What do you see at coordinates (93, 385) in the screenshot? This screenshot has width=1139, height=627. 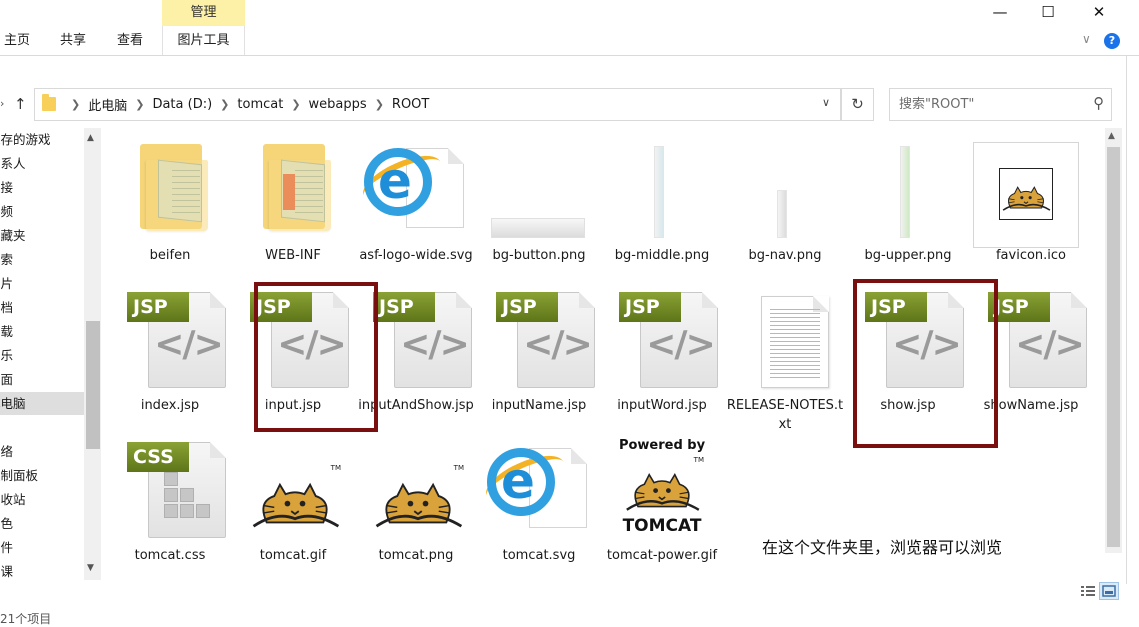 I see `sidebar-scroll-thumb` at bounding box center [93, 385].